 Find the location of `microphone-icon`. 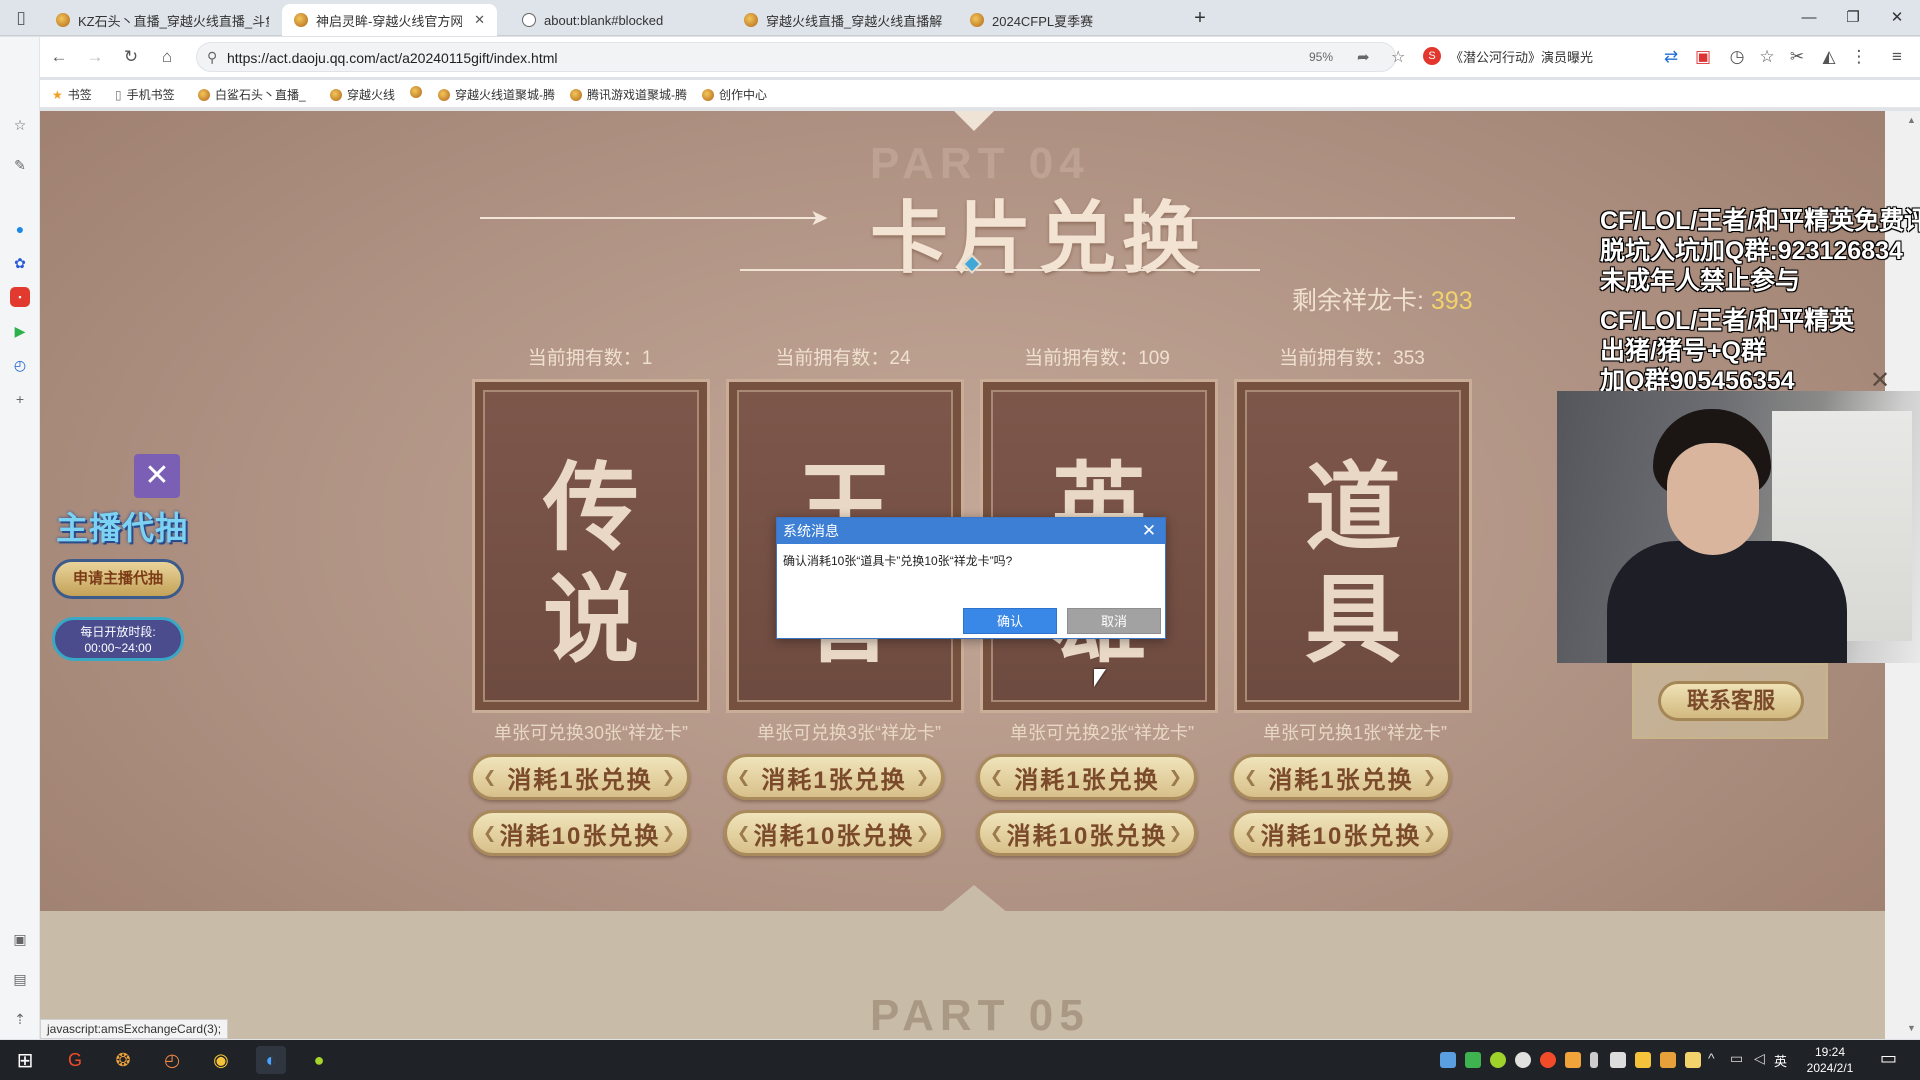

microphone-icon is located at coordinates (1594, 1060).